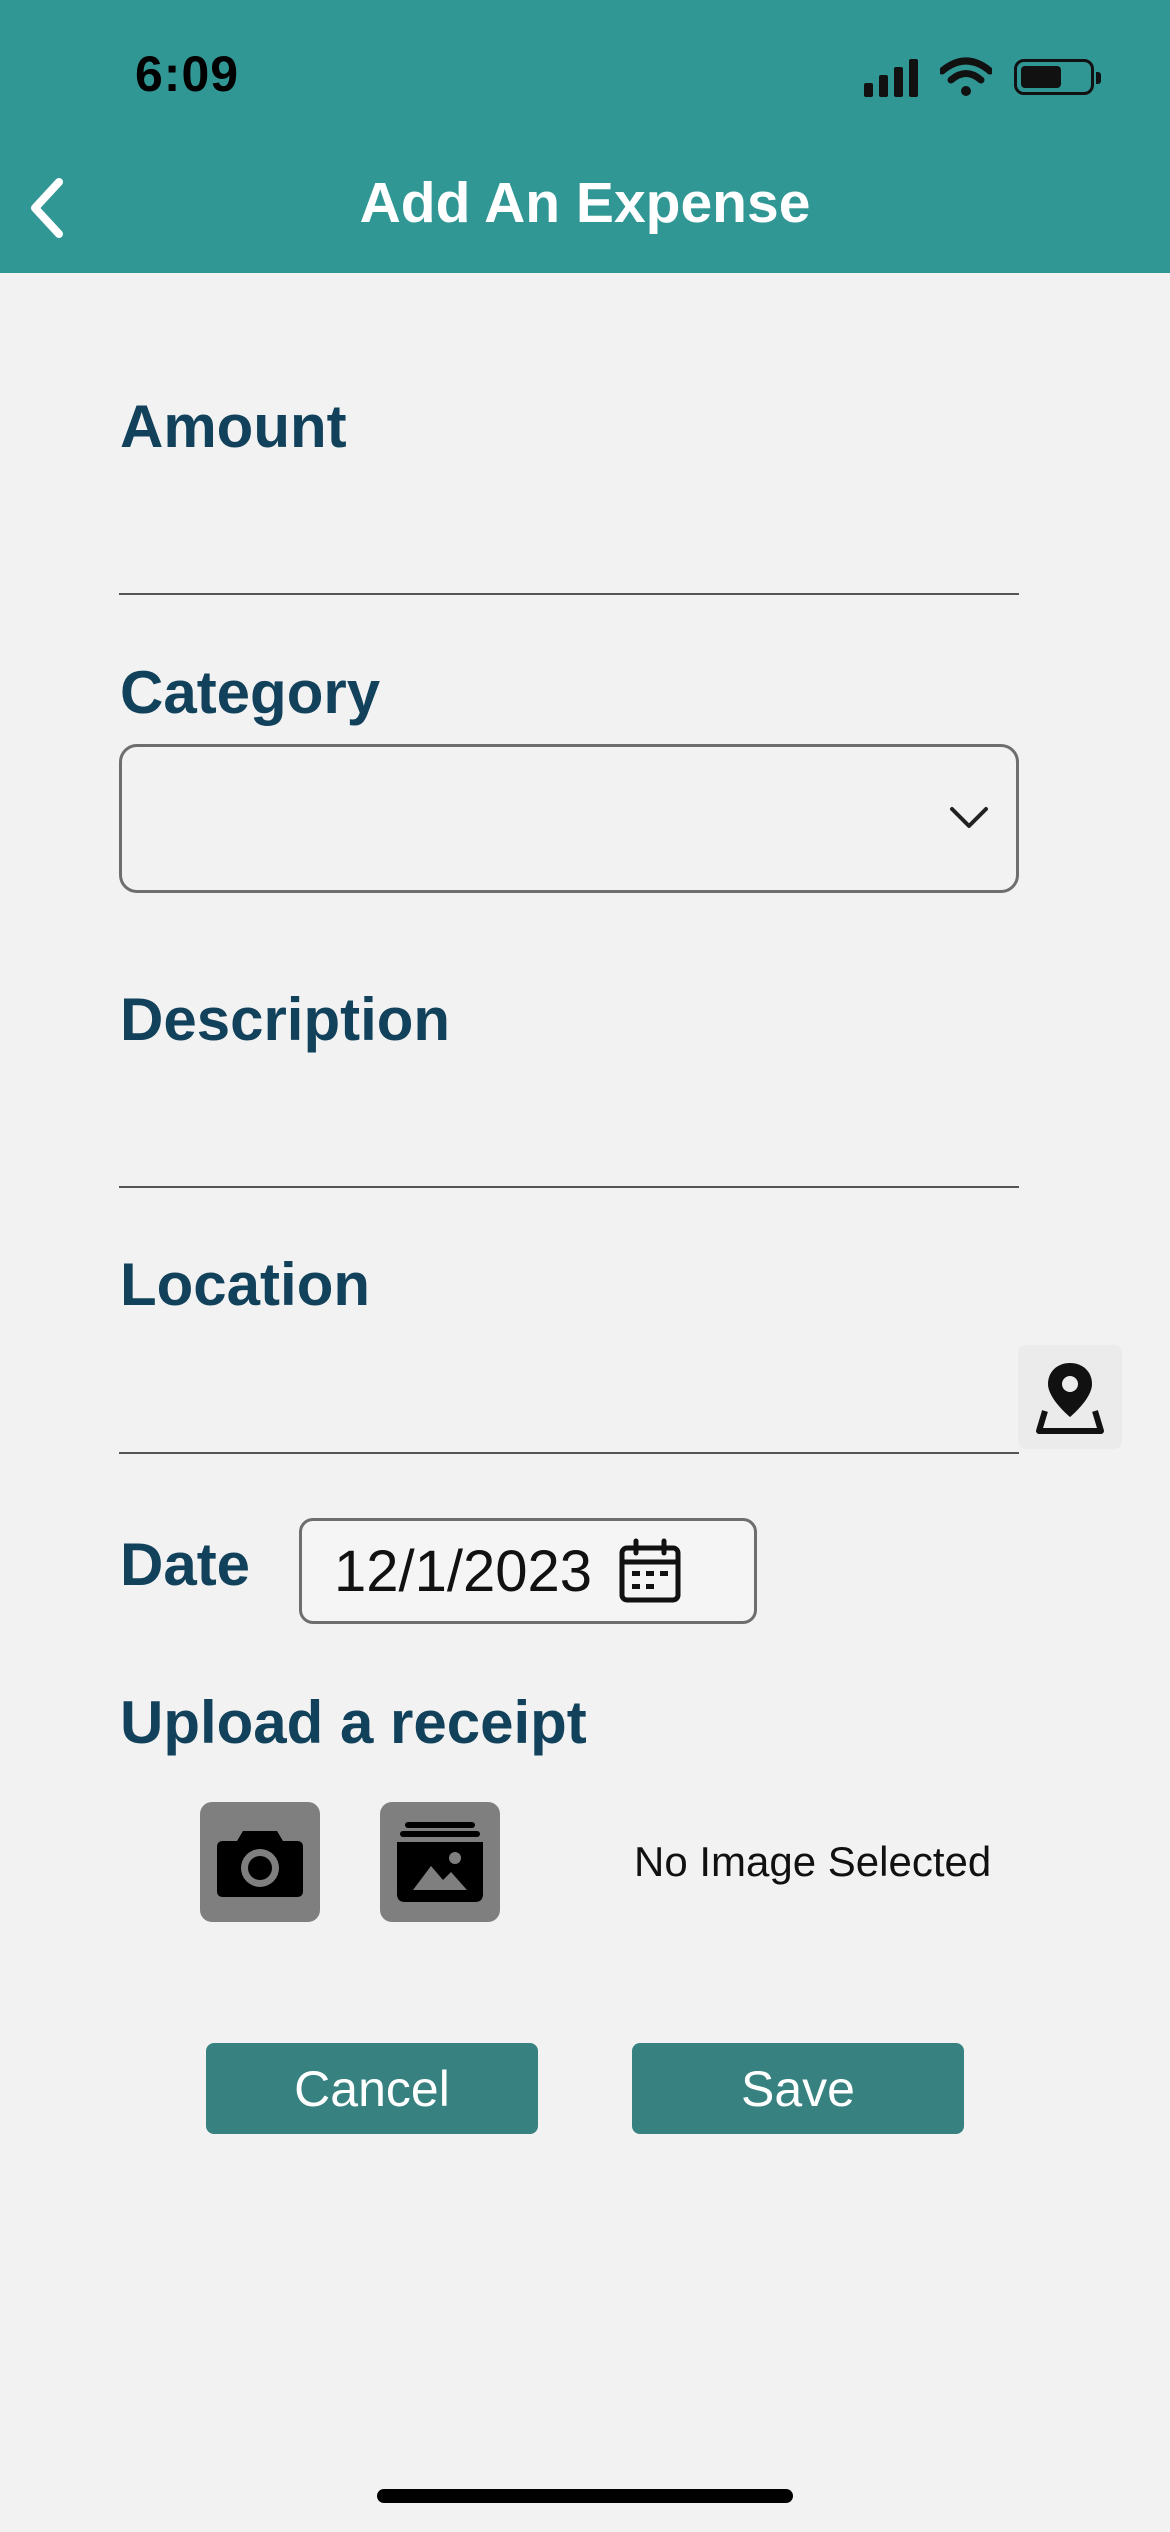 The image size is (1170, 2532). I want to click on home-indicator, so click(585, 2496).